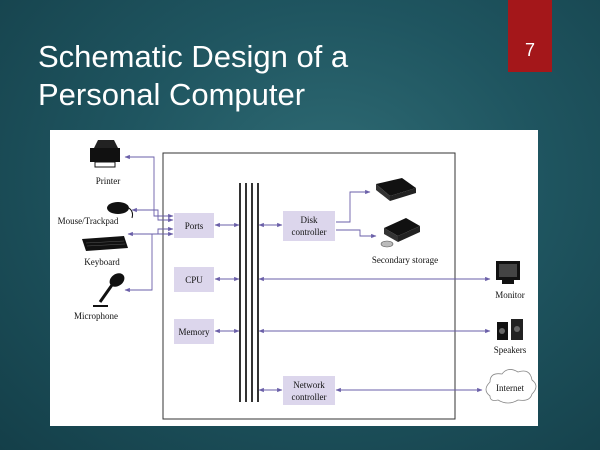  I want to click on cpu-box: CPU, so click(194, 279).